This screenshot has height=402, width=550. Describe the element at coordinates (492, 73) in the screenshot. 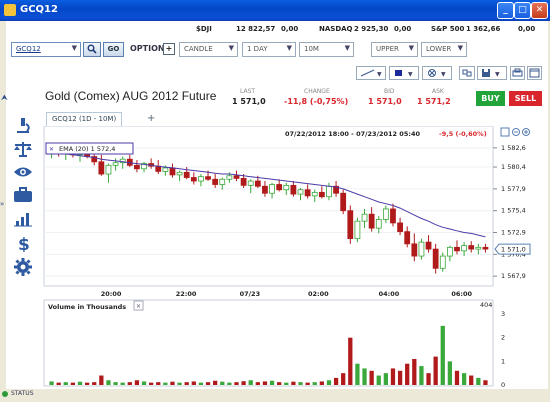

I see `save-button: ▼` at that location.